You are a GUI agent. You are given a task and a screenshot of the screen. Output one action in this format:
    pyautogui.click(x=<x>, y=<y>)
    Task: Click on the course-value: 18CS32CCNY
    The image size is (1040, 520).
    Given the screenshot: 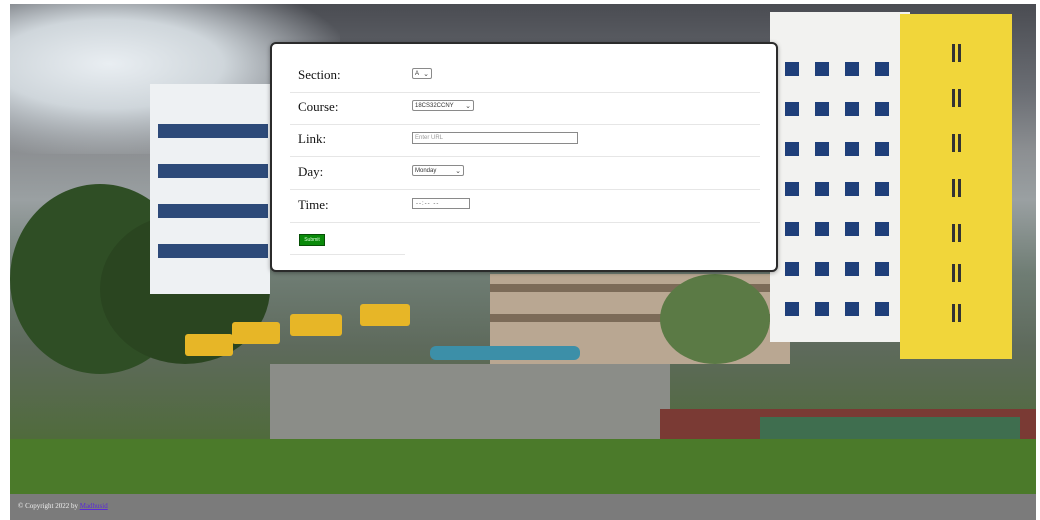 What is the action you would take?
    pyautogui.click(x=434, y=105)
    